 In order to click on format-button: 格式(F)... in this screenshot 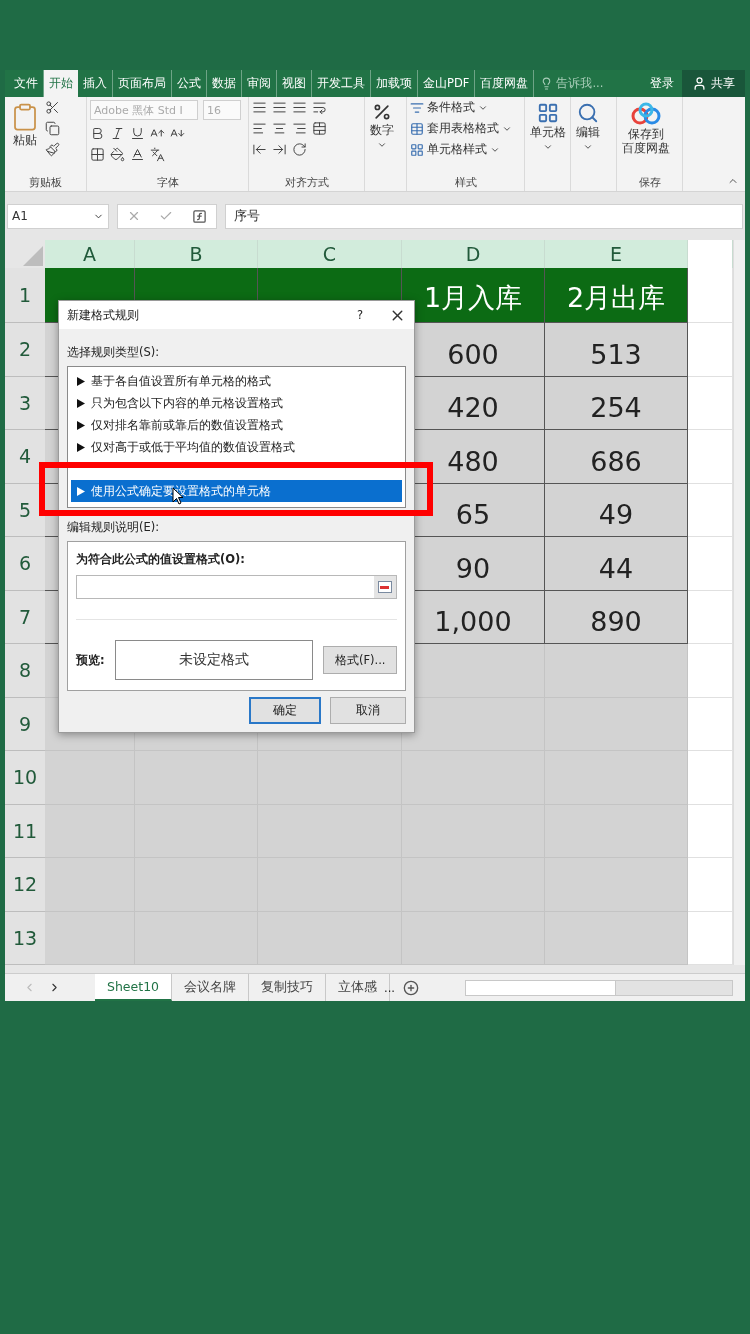, I will do `click(360, 660)`.